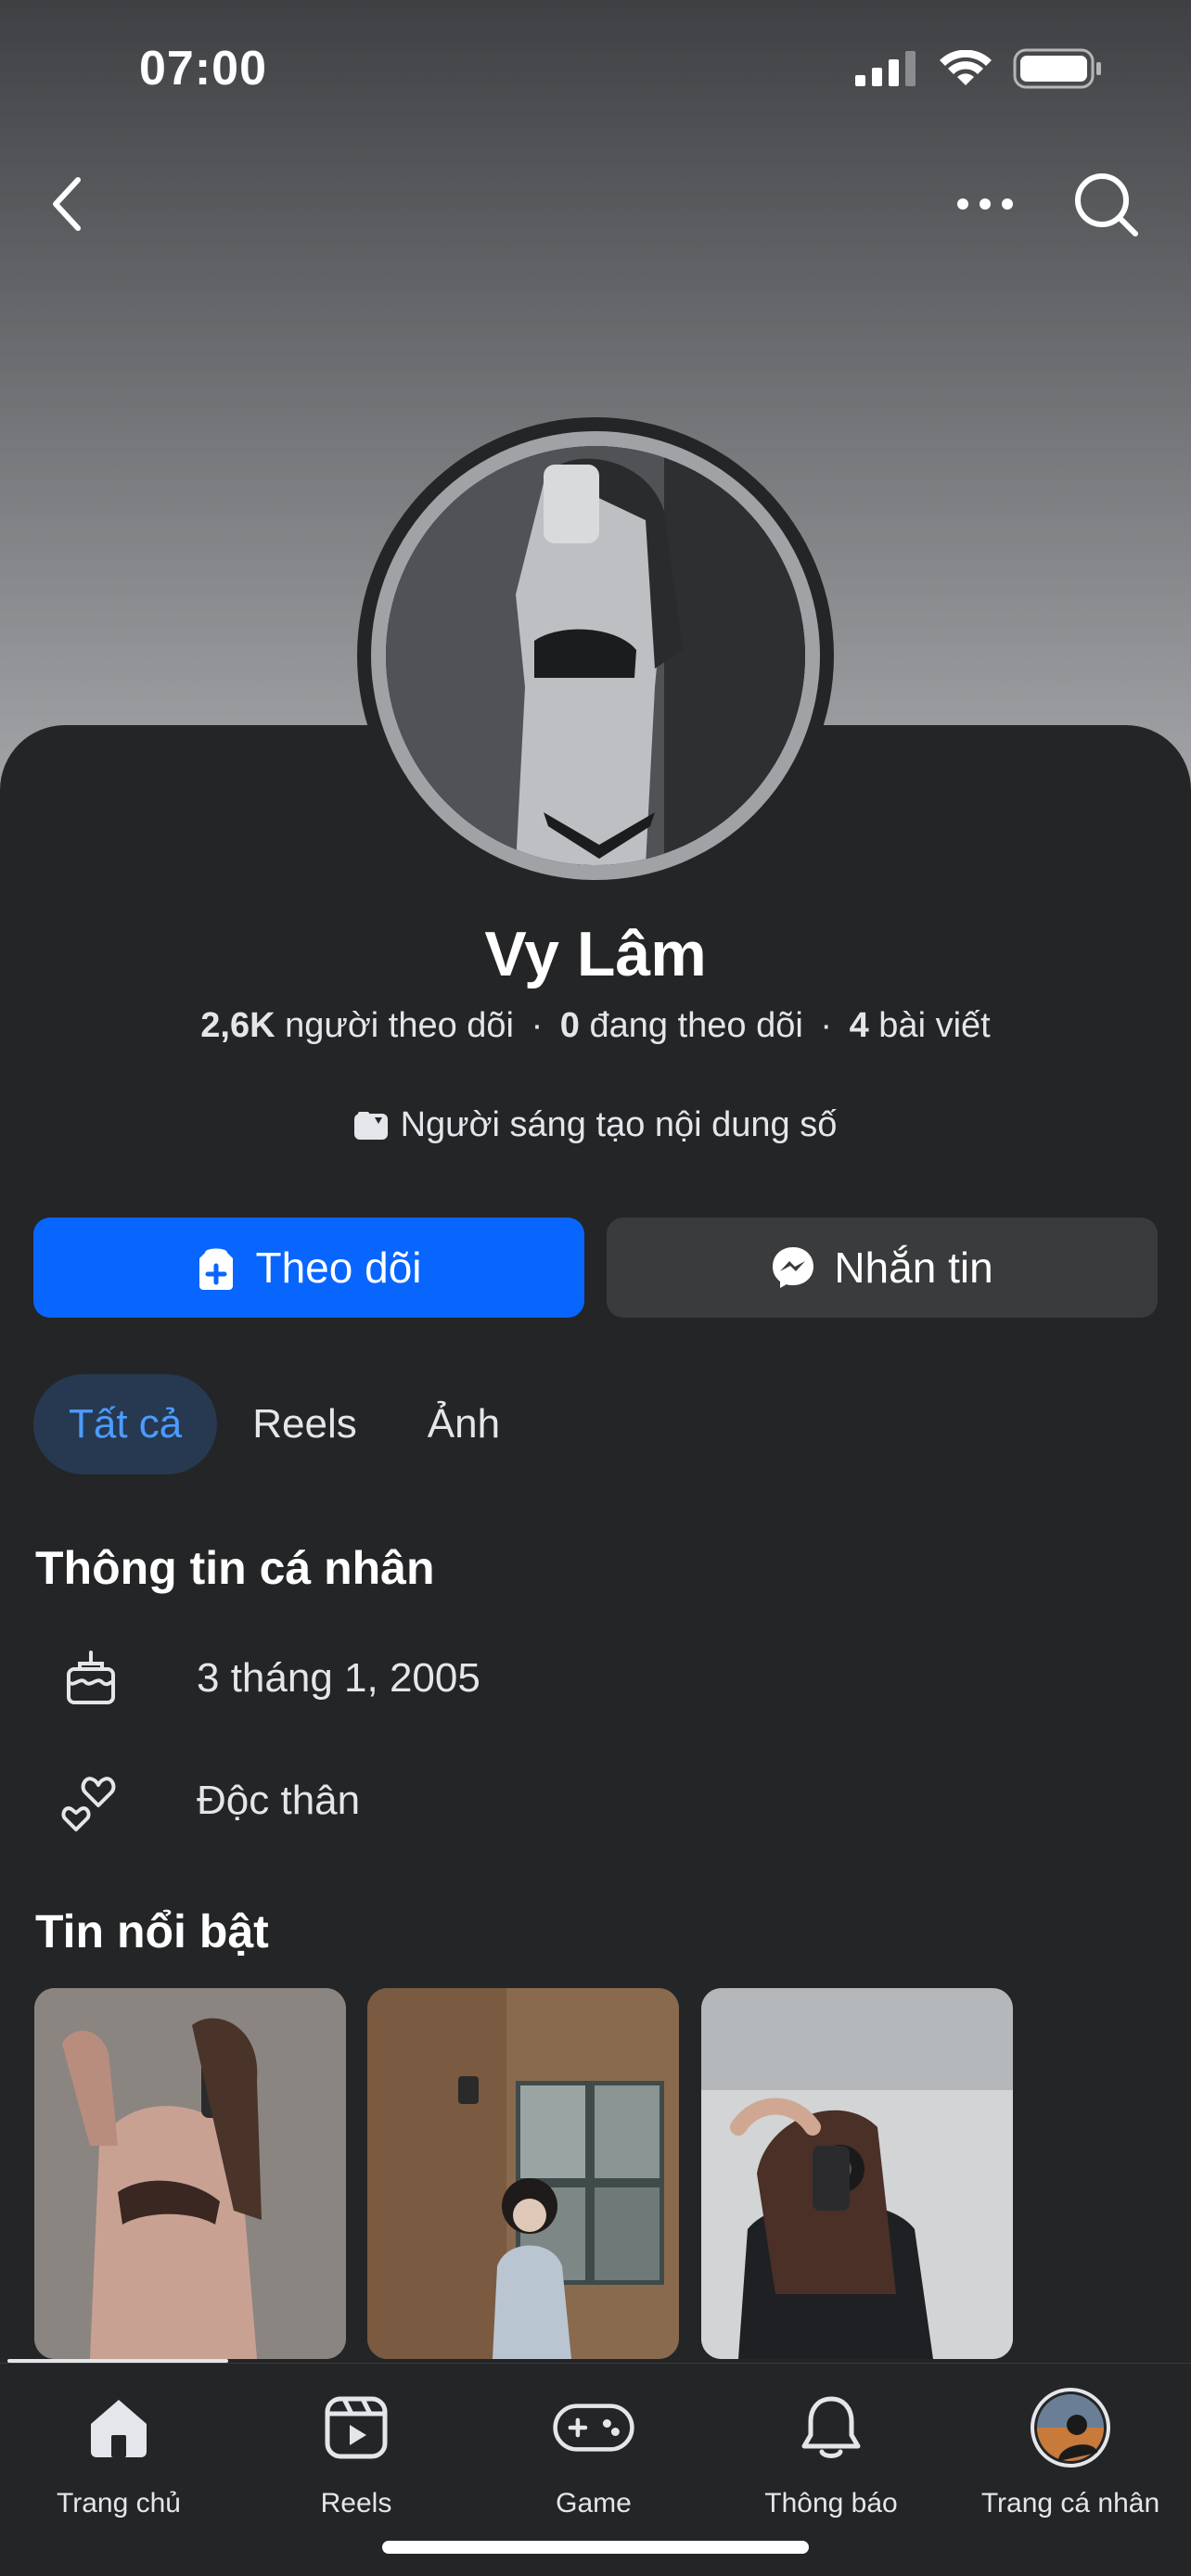 This screenshot has width=1191, height=2576. I want to click on followers-count: 2,6K, so click(237, 1025).